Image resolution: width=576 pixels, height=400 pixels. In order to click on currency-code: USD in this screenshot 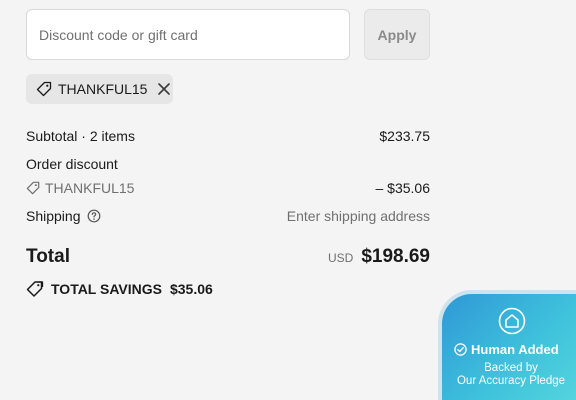, I will do `click(340, 258)`.